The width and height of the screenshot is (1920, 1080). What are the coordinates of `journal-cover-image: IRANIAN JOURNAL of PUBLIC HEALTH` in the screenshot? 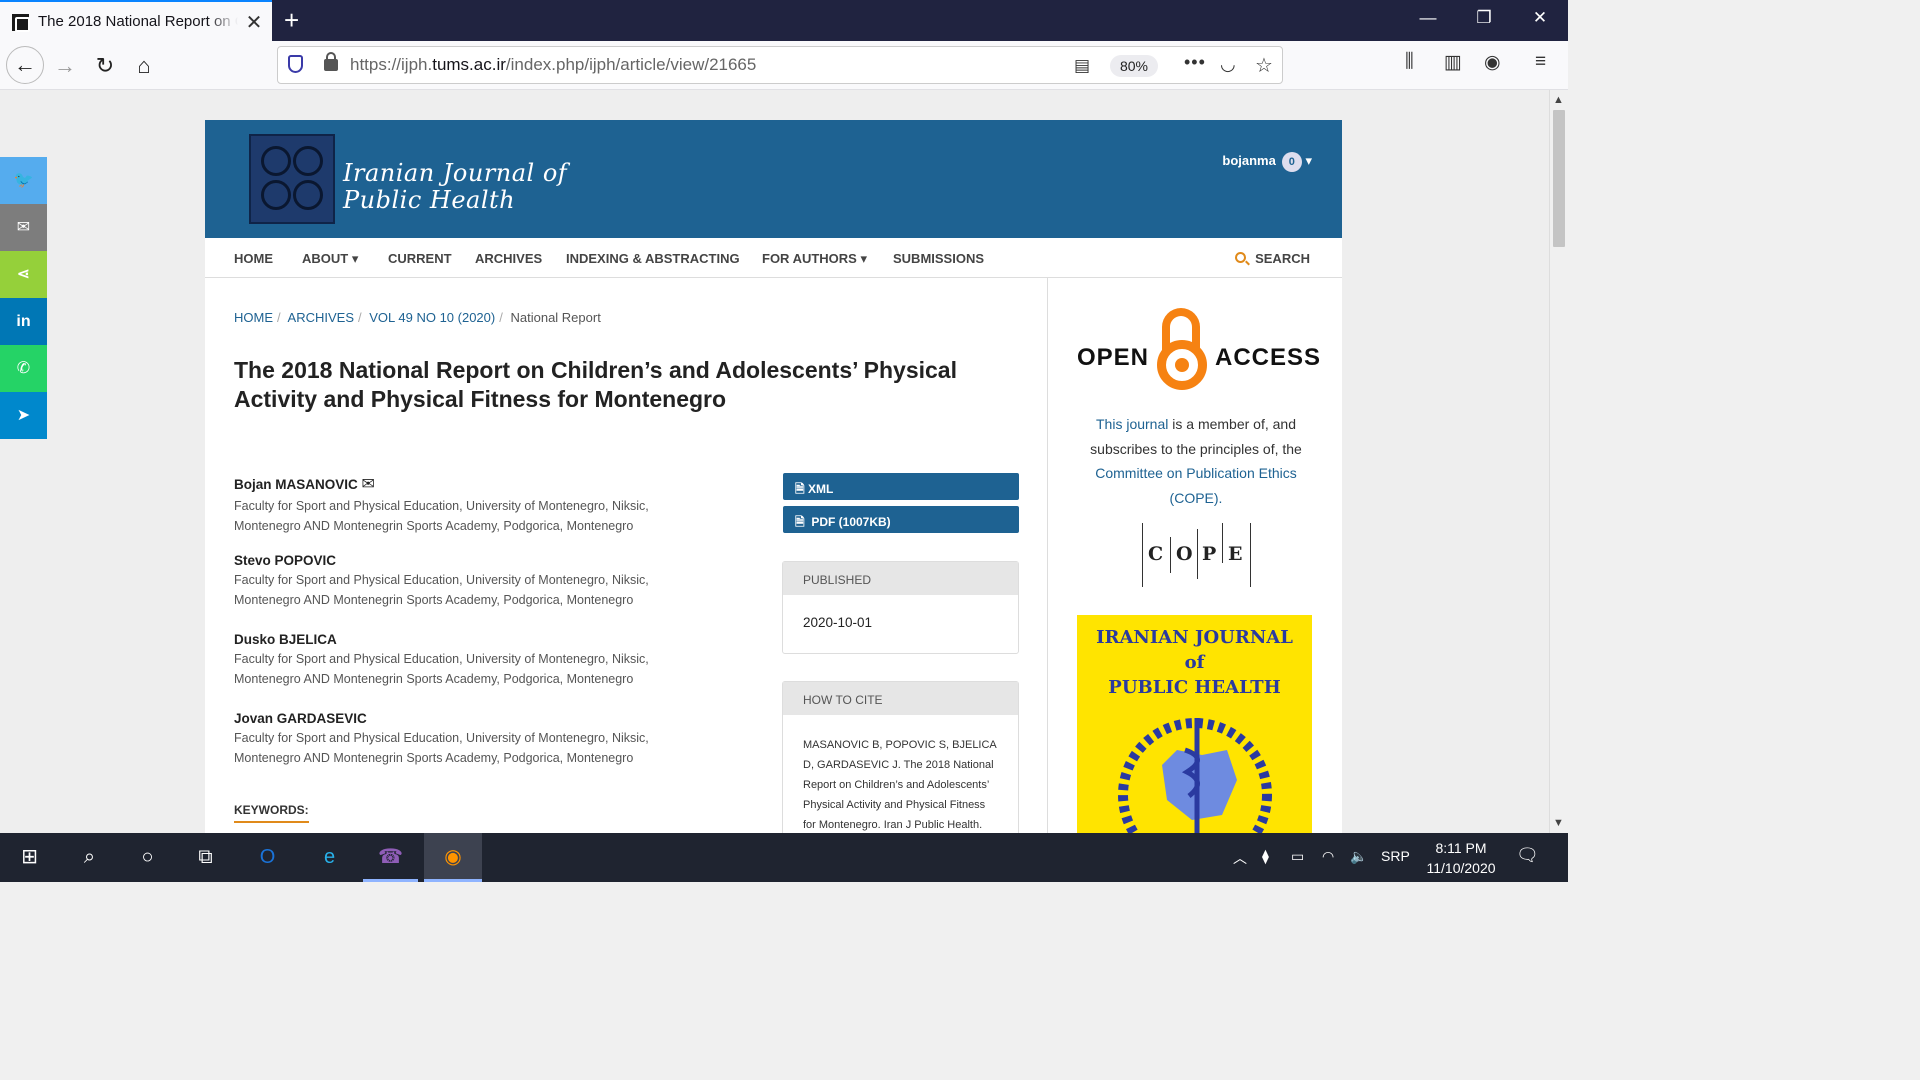 It's located at (1194, 724).